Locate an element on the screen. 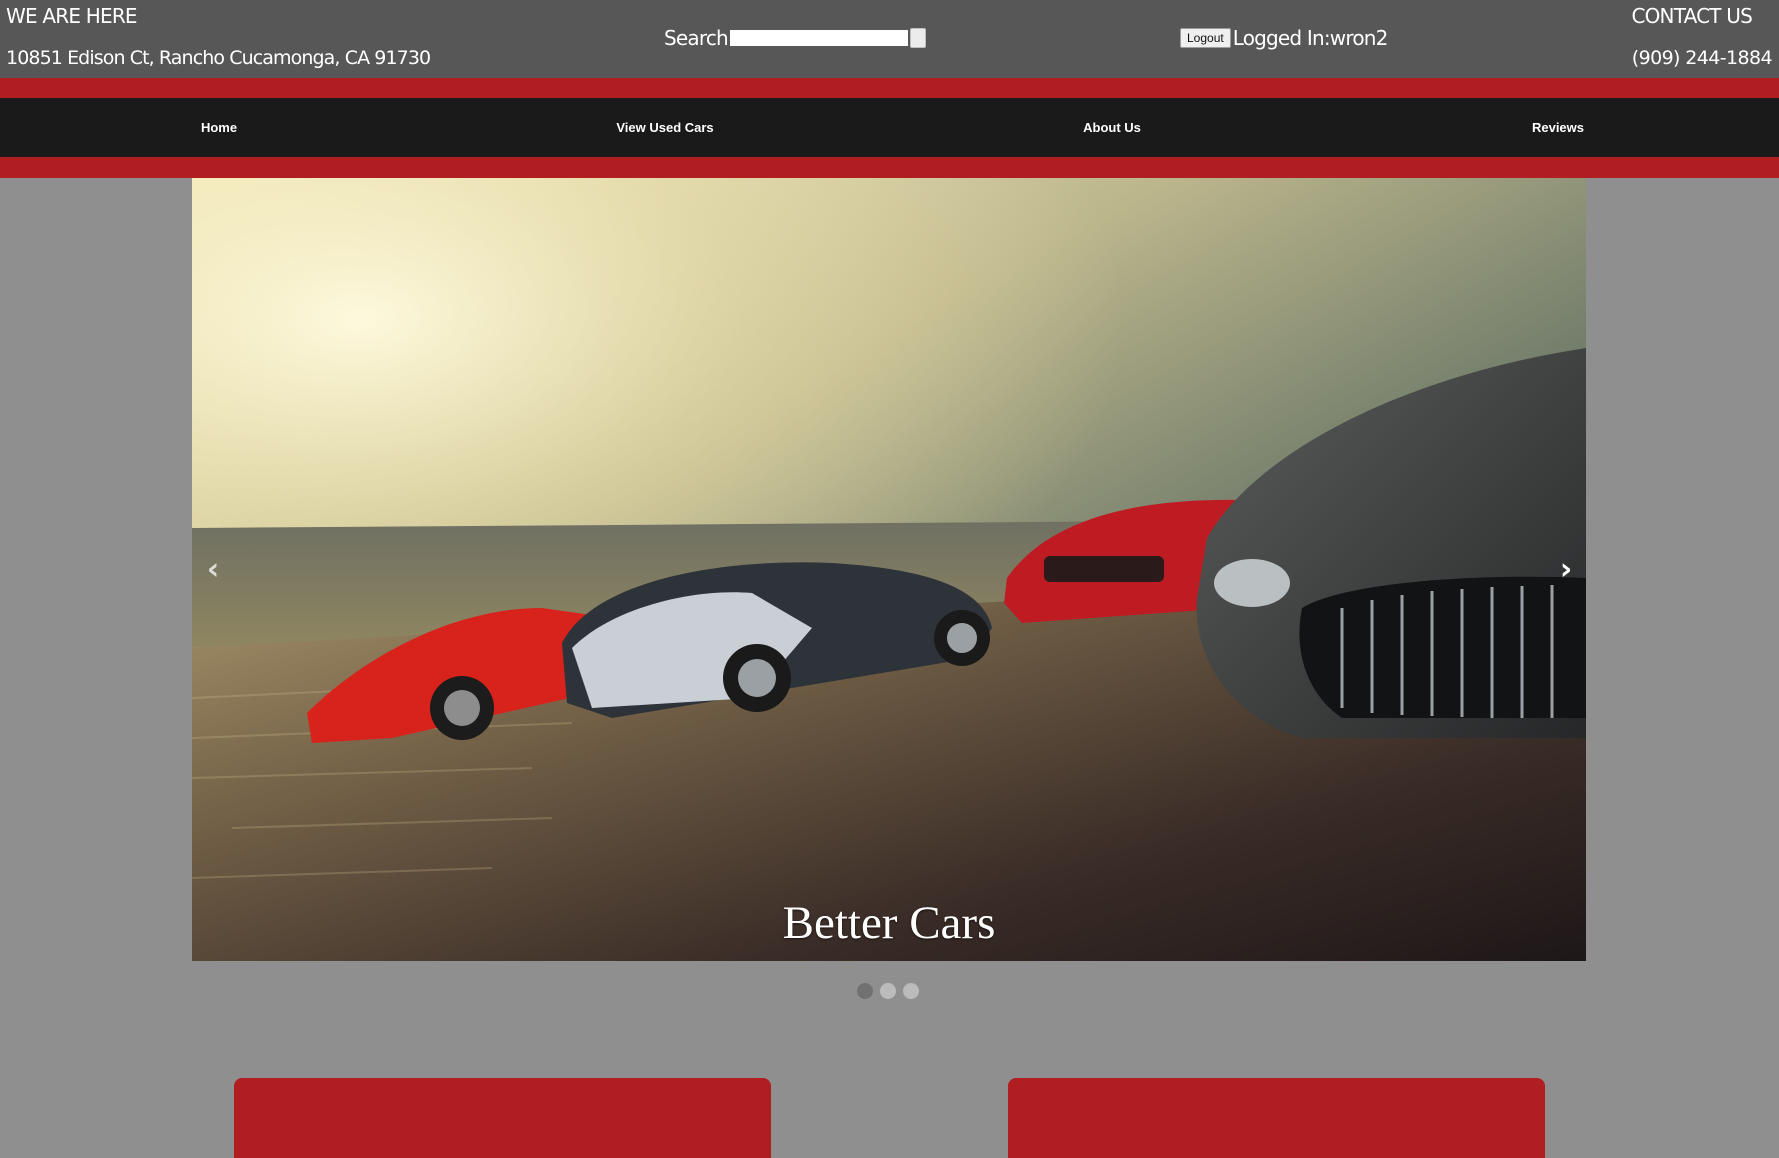 The width and height of the screenshot is (1779, 1158). location-heading: WE ARE HERE is located at coordinates (72, 16).